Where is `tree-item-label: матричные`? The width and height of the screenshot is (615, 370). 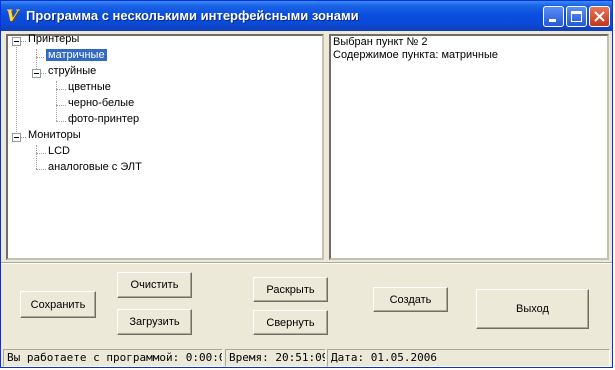 tree-item-label: матричные is located at coordinates (76, 55).